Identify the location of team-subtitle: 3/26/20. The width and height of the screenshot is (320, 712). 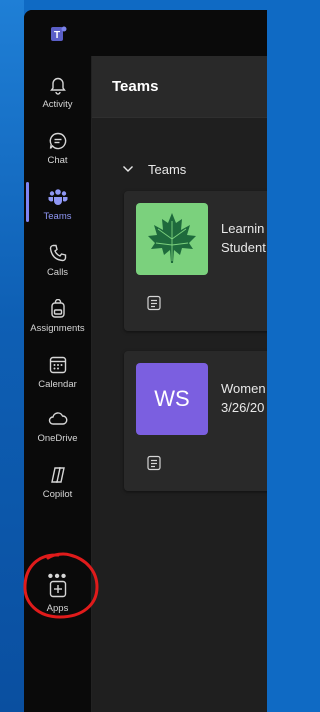
(243, 407).